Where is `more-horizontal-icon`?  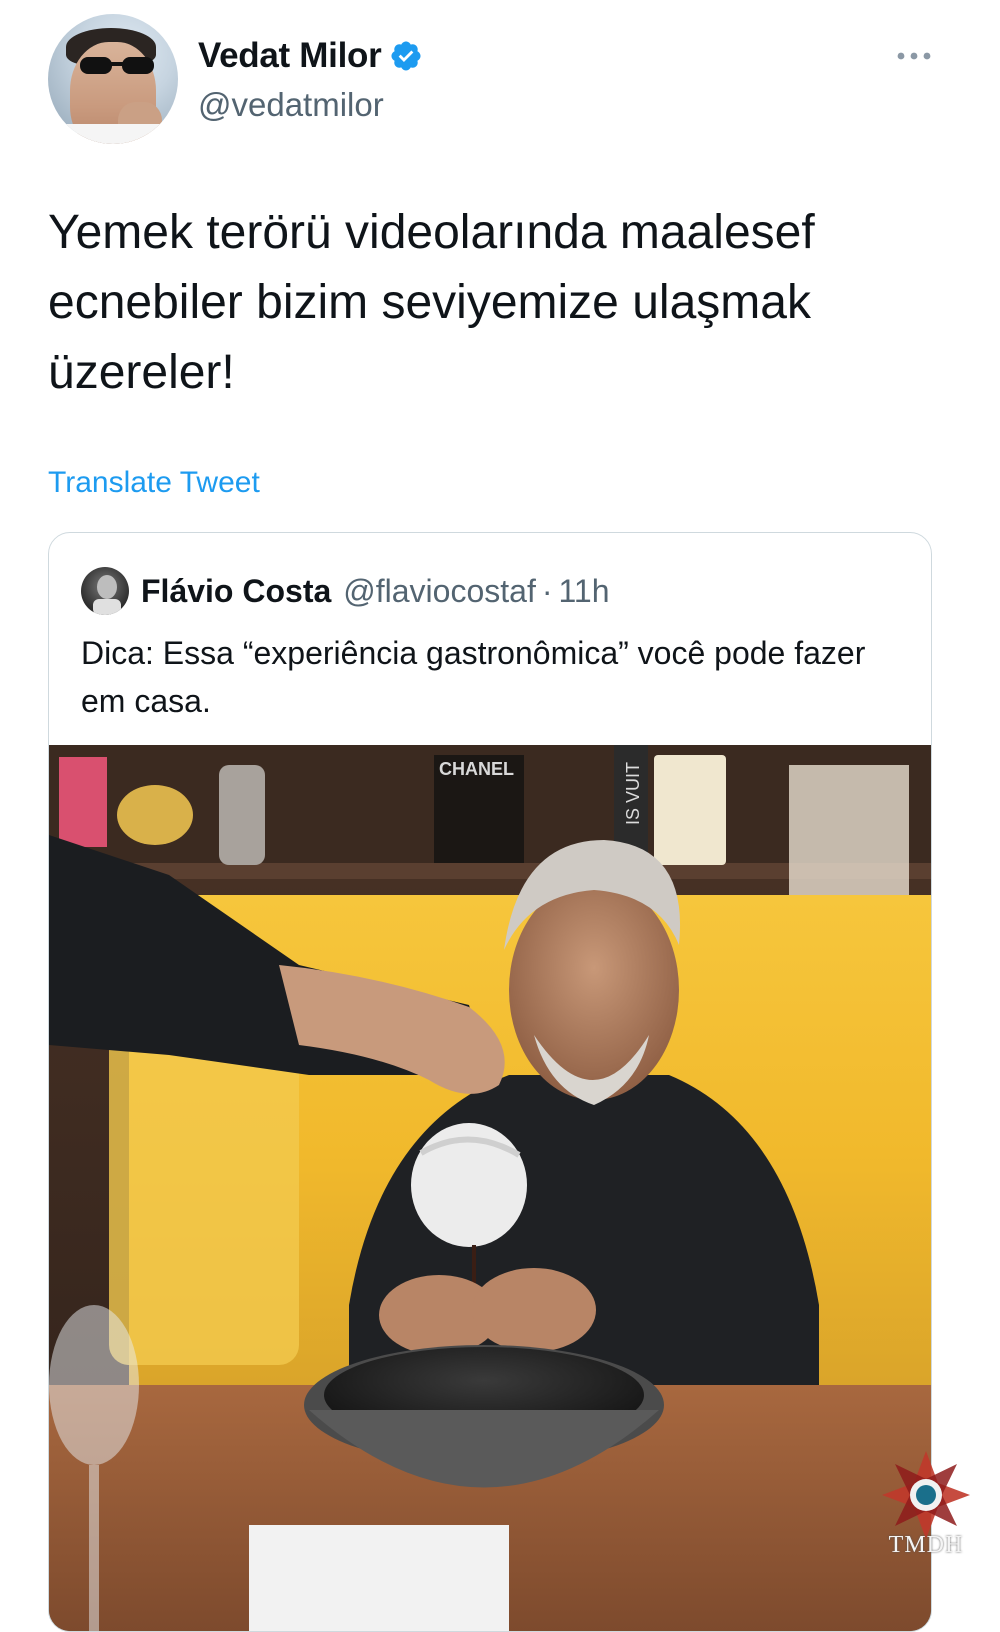 more-horizontal-icon is located at coordinates (914, 56).